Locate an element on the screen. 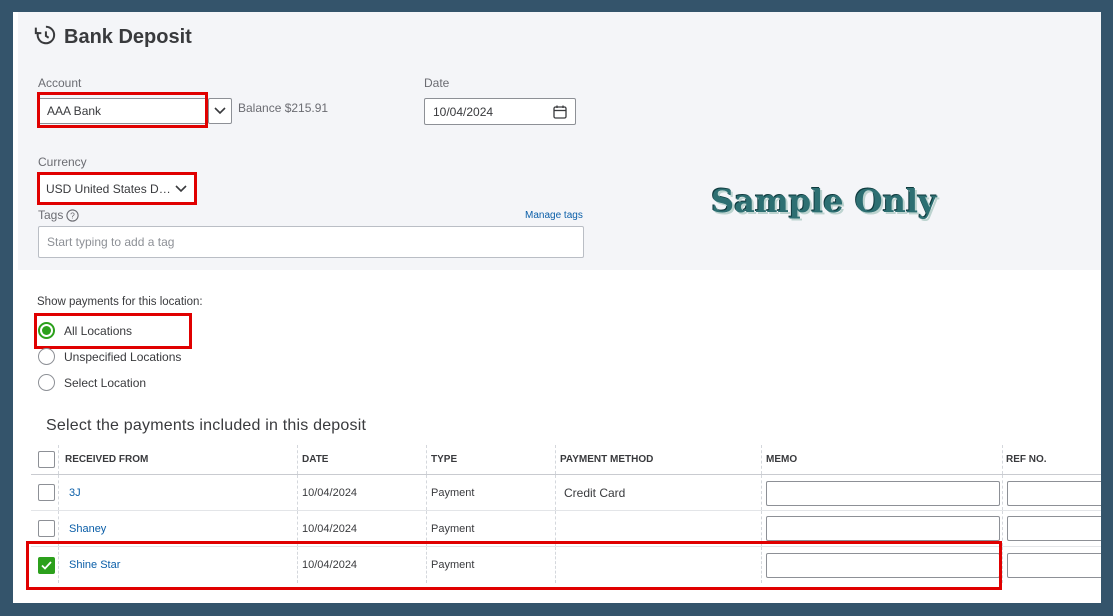  select-all-checkbox is located at coordinates (46, 459).